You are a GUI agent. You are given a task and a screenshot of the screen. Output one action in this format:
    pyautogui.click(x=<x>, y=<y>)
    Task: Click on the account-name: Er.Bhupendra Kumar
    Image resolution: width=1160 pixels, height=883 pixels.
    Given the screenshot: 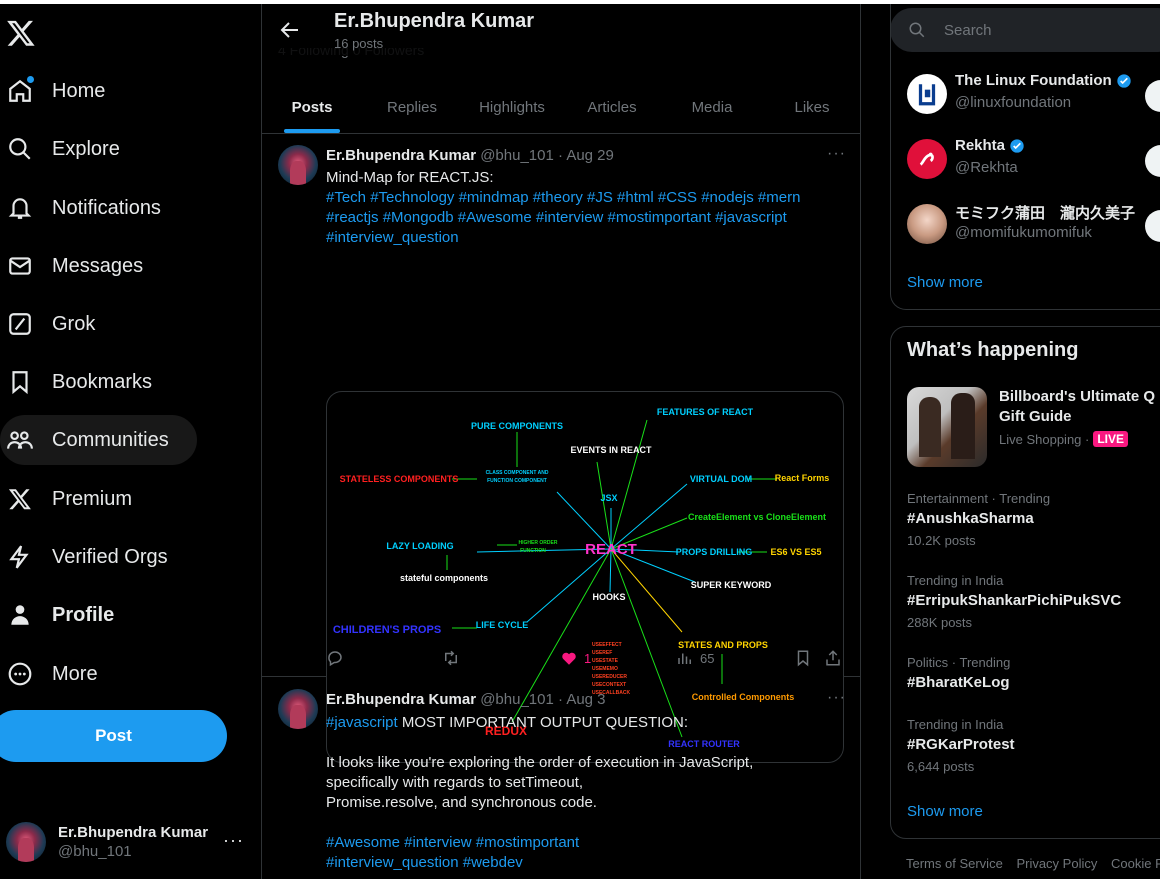 What is the action you would take?
    pyautogui.click(x=133, y=832)
    